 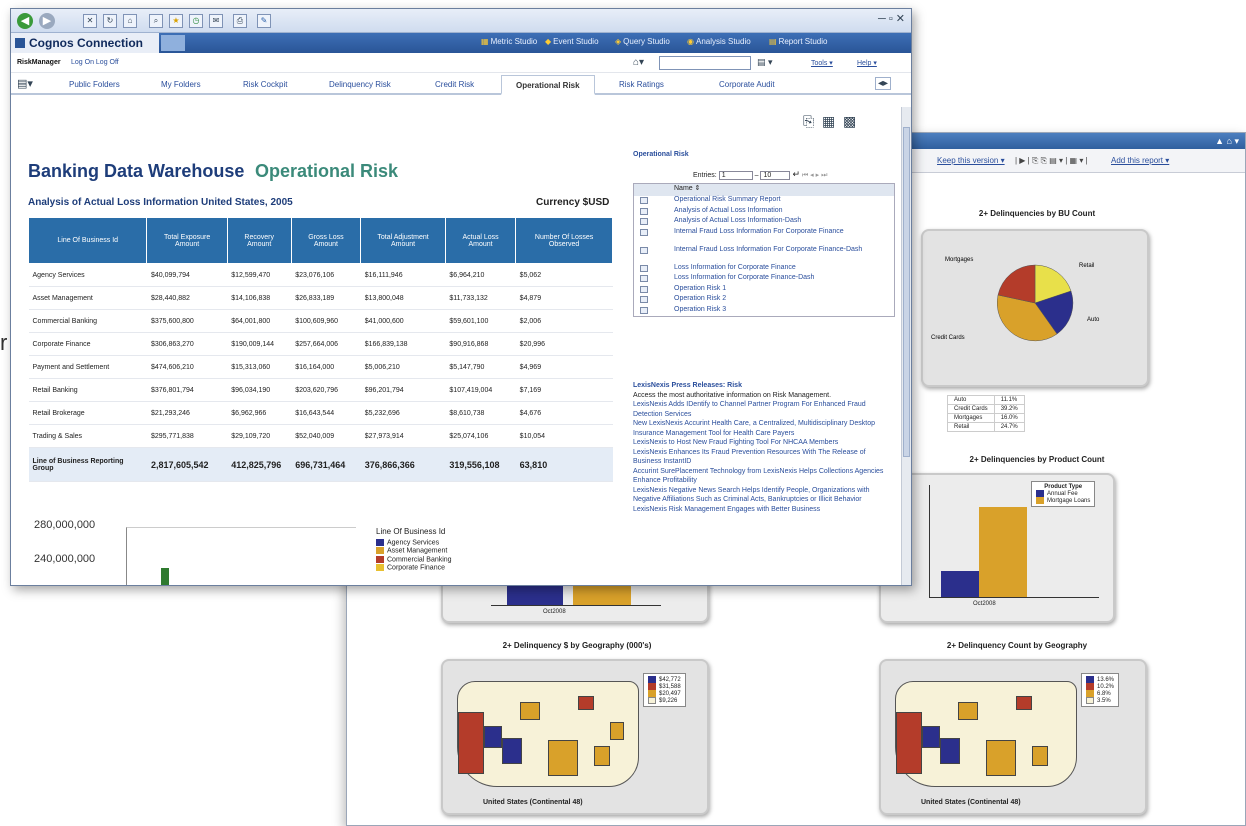 What do you see at coordinates (181, 84) in the screenshot?
I see `tab-my-folders: My Folders` at bounding box center [181, 84].